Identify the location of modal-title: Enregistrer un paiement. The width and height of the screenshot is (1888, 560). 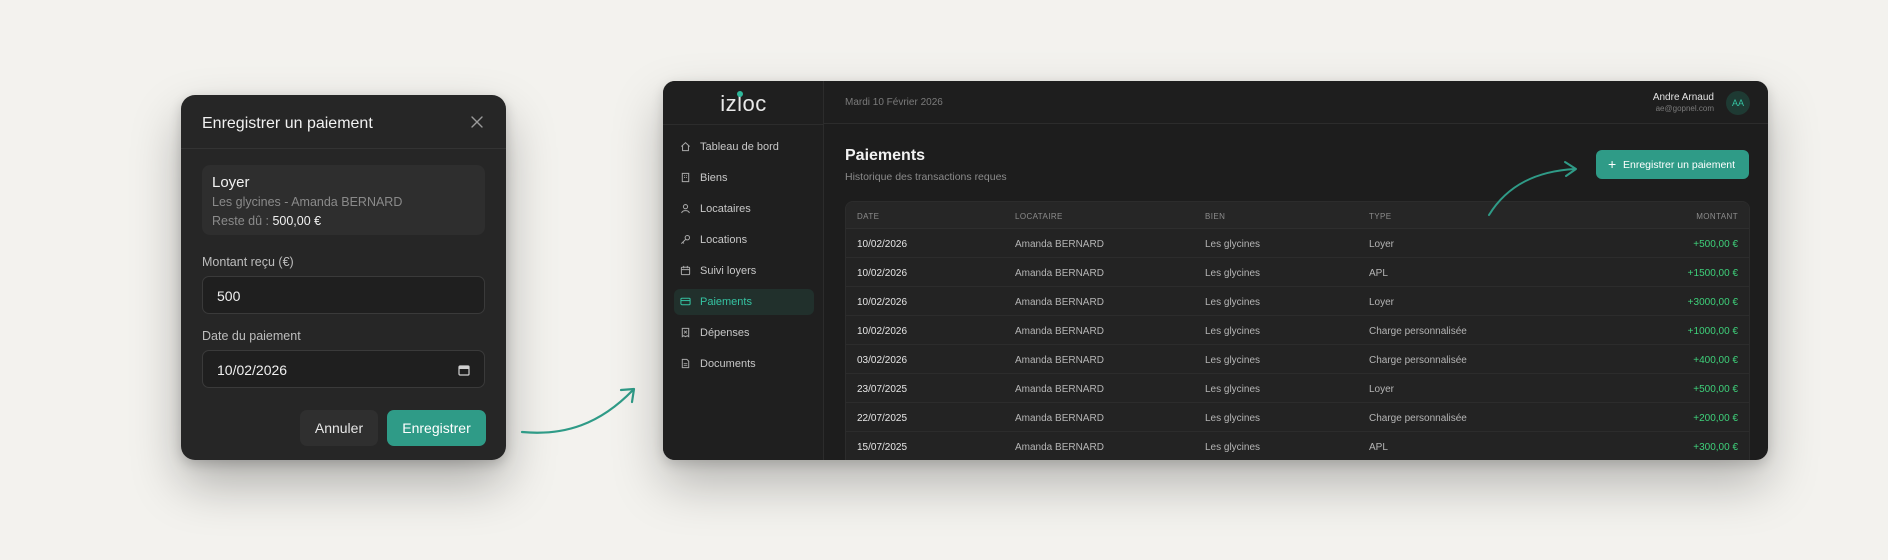
(287, 123).